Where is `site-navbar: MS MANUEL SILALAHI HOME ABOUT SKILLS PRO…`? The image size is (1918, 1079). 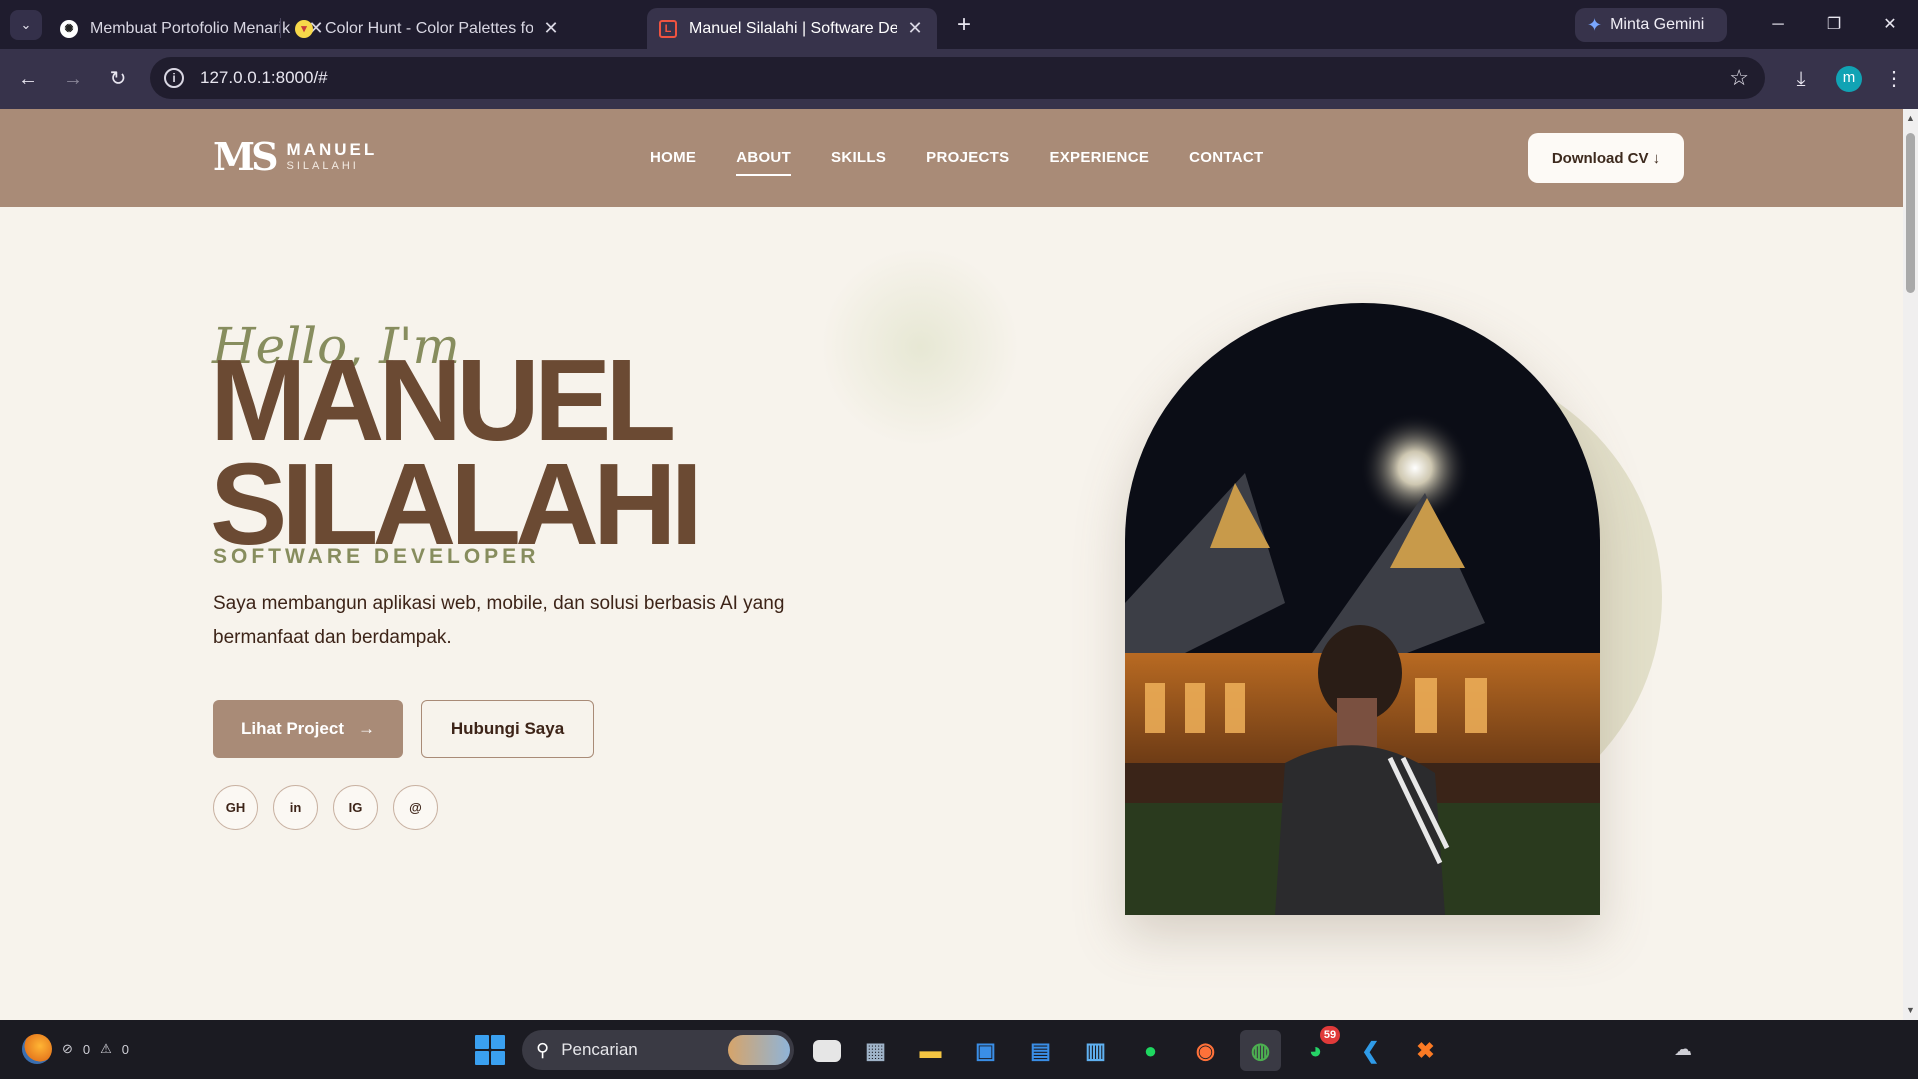
site-navbar: MS MANUEL SILALAHI HOME ABOUT SKILLS PRO… is located at coordinates (951, 158).